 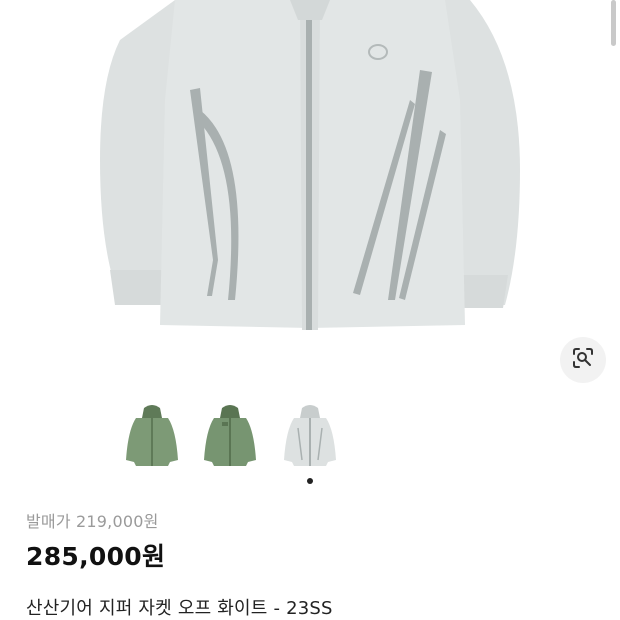 I want to click on thumbnail-white, so click(x=310, y=435).